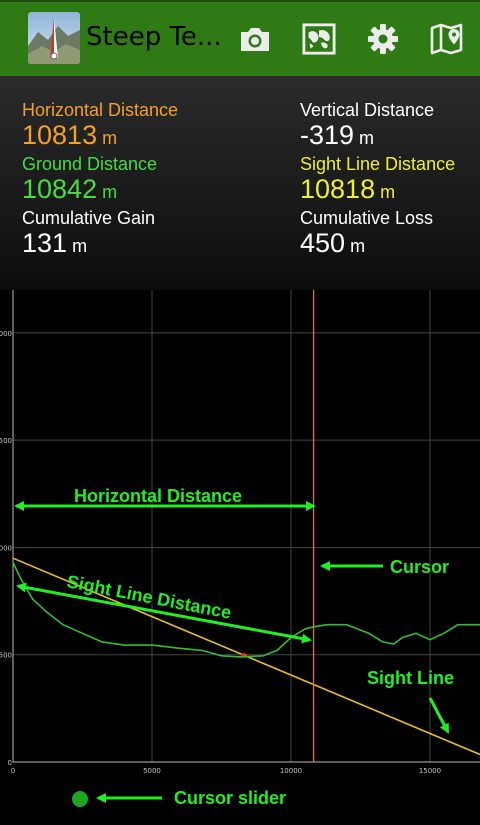 This screenshot has height=825, width=480. Describe the element at coordinates (367, 218) in the screenshot. I see `cumulative-loss-label: Cumulative Loss` at that location.